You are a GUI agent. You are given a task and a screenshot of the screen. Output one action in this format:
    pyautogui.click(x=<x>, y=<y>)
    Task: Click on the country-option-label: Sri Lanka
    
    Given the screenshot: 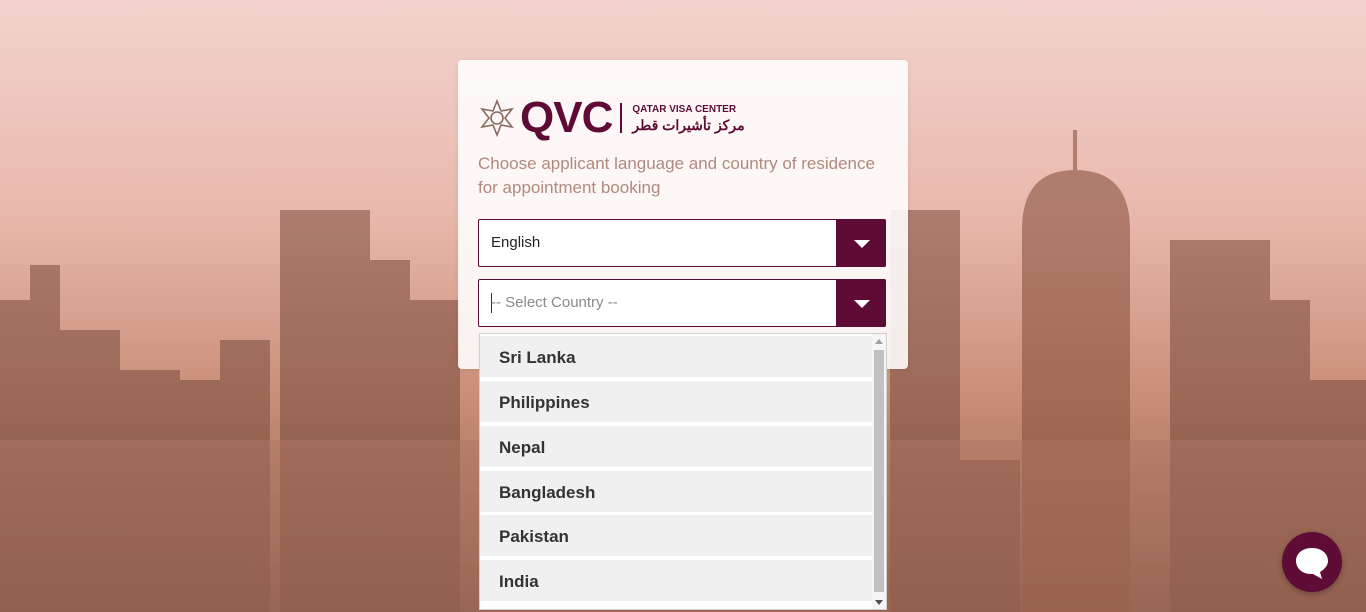 What is the action you would take?
    pyautogui.click(x=537, y=357)
    